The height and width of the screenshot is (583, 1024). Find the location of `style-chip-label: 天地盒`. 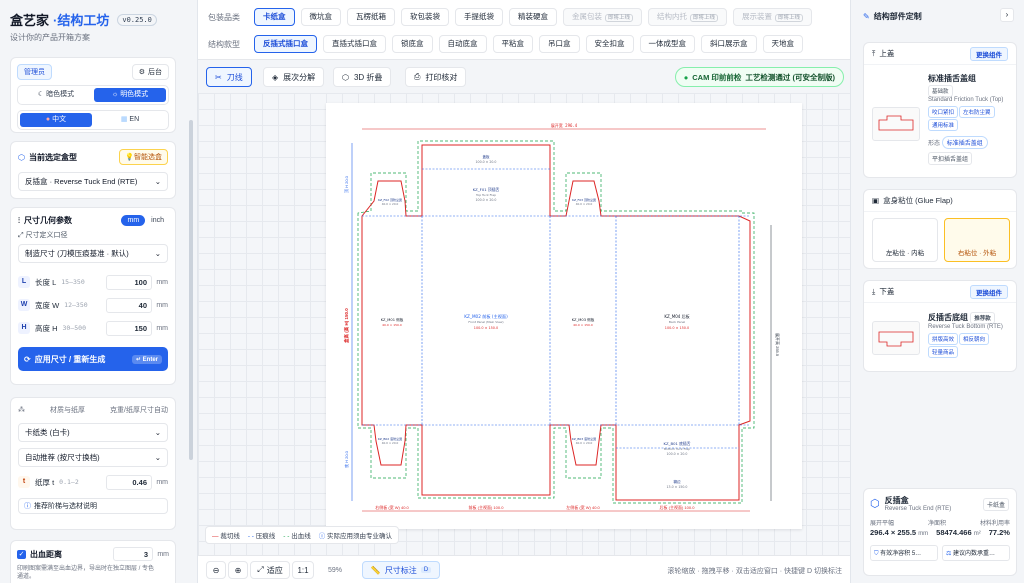

style-chip-label: 天地盒 is located at coordinates (783, 43).